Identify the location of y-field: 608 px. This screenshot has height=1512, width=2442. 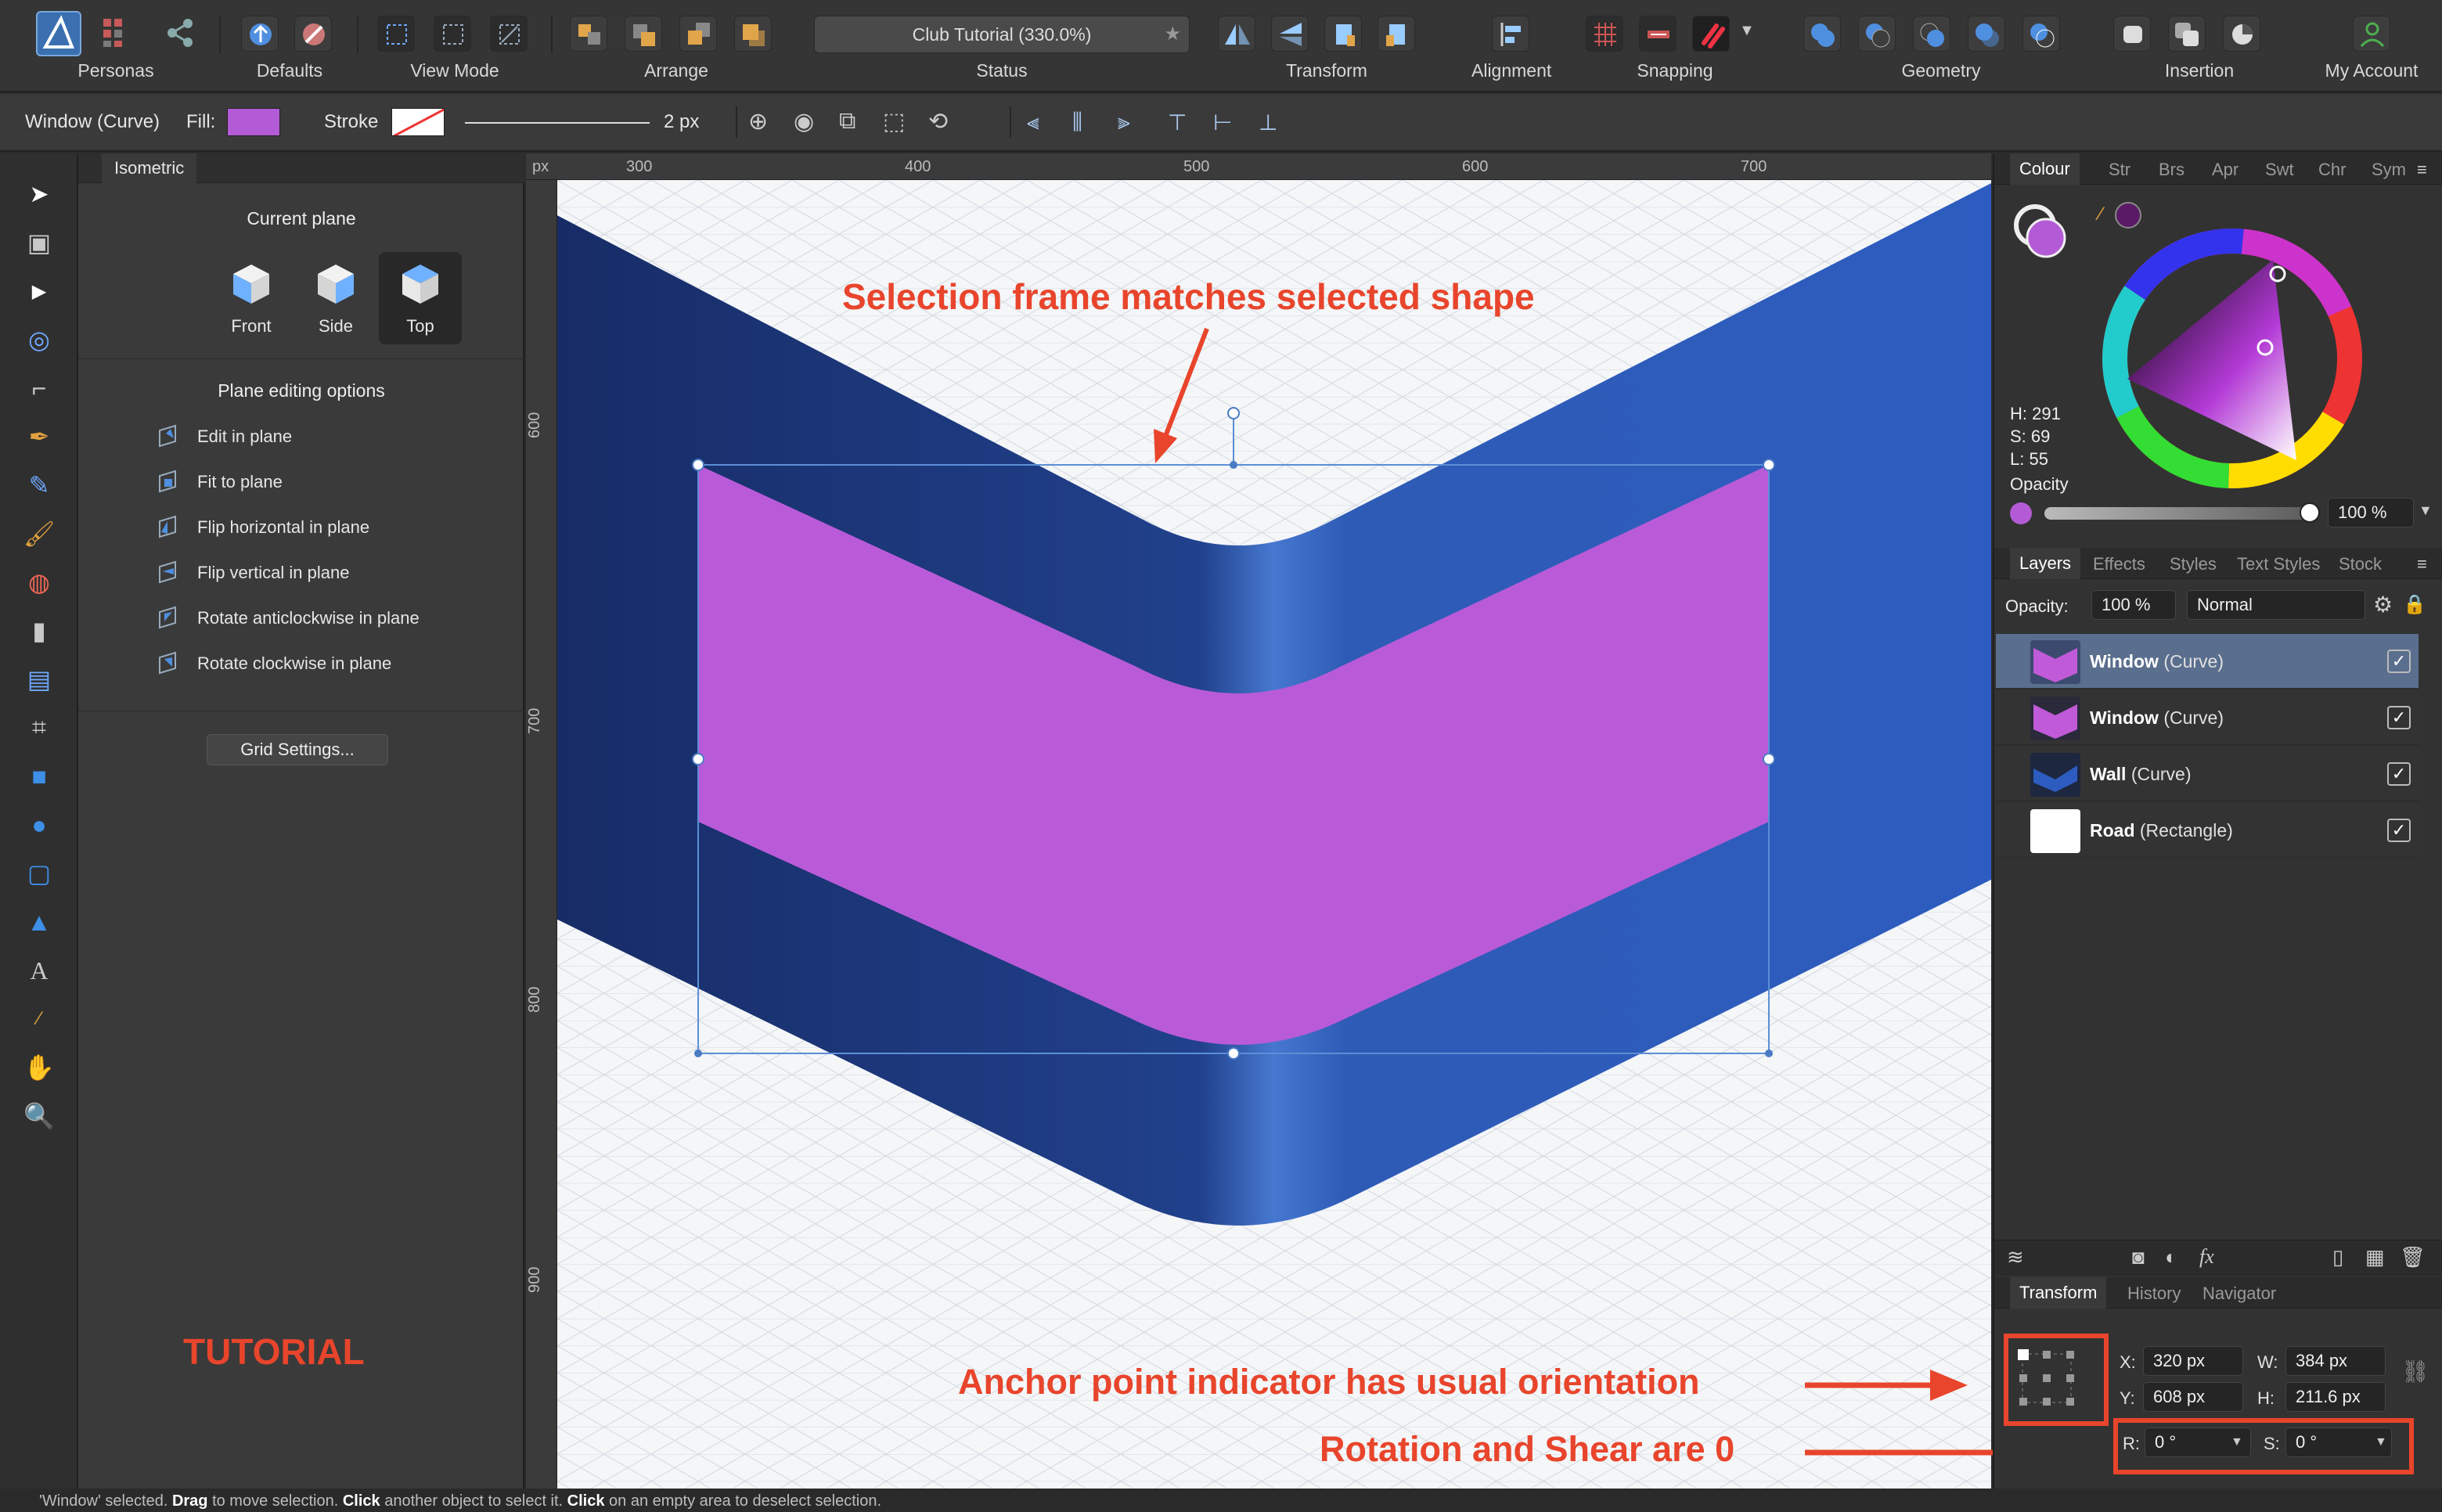
(2193, 1397).